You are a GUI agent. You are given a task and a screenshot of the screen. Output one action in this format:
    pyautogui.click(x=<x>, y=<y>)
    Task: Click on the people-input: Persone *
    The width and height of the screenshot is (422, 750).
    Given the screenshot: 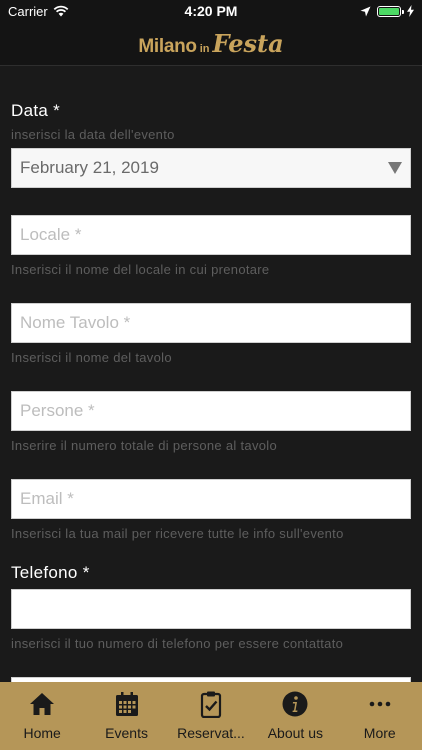 What is the action you would take?
    pyautogui.click(x=211, y=411)
    